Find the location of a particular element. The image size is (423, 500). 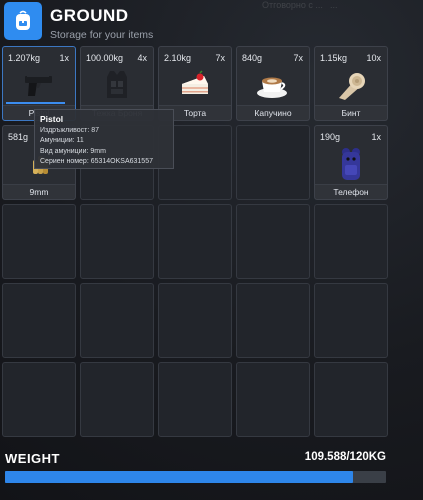

armor-vest-icon is located at coordinates (117, 85).